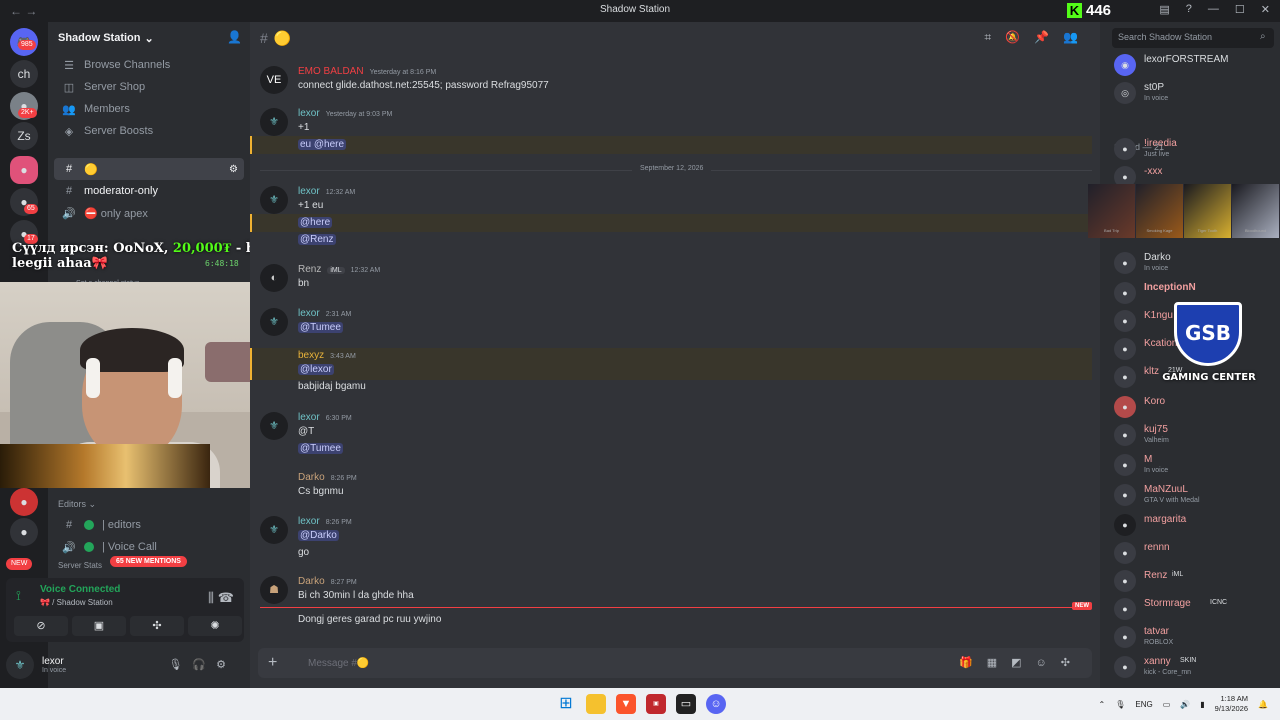 The width and height of the screenshot is (1280, 720). I want to click on threads-icon: ⌗, so click(994, 37).